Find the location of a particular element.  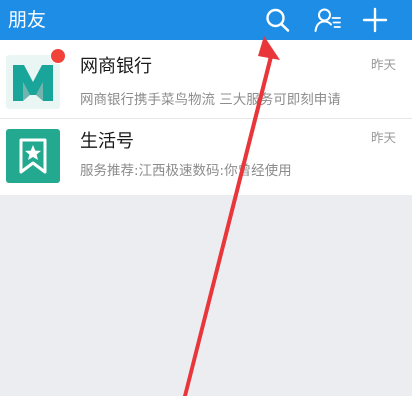

search-icon is located at coordinates (277, 20).